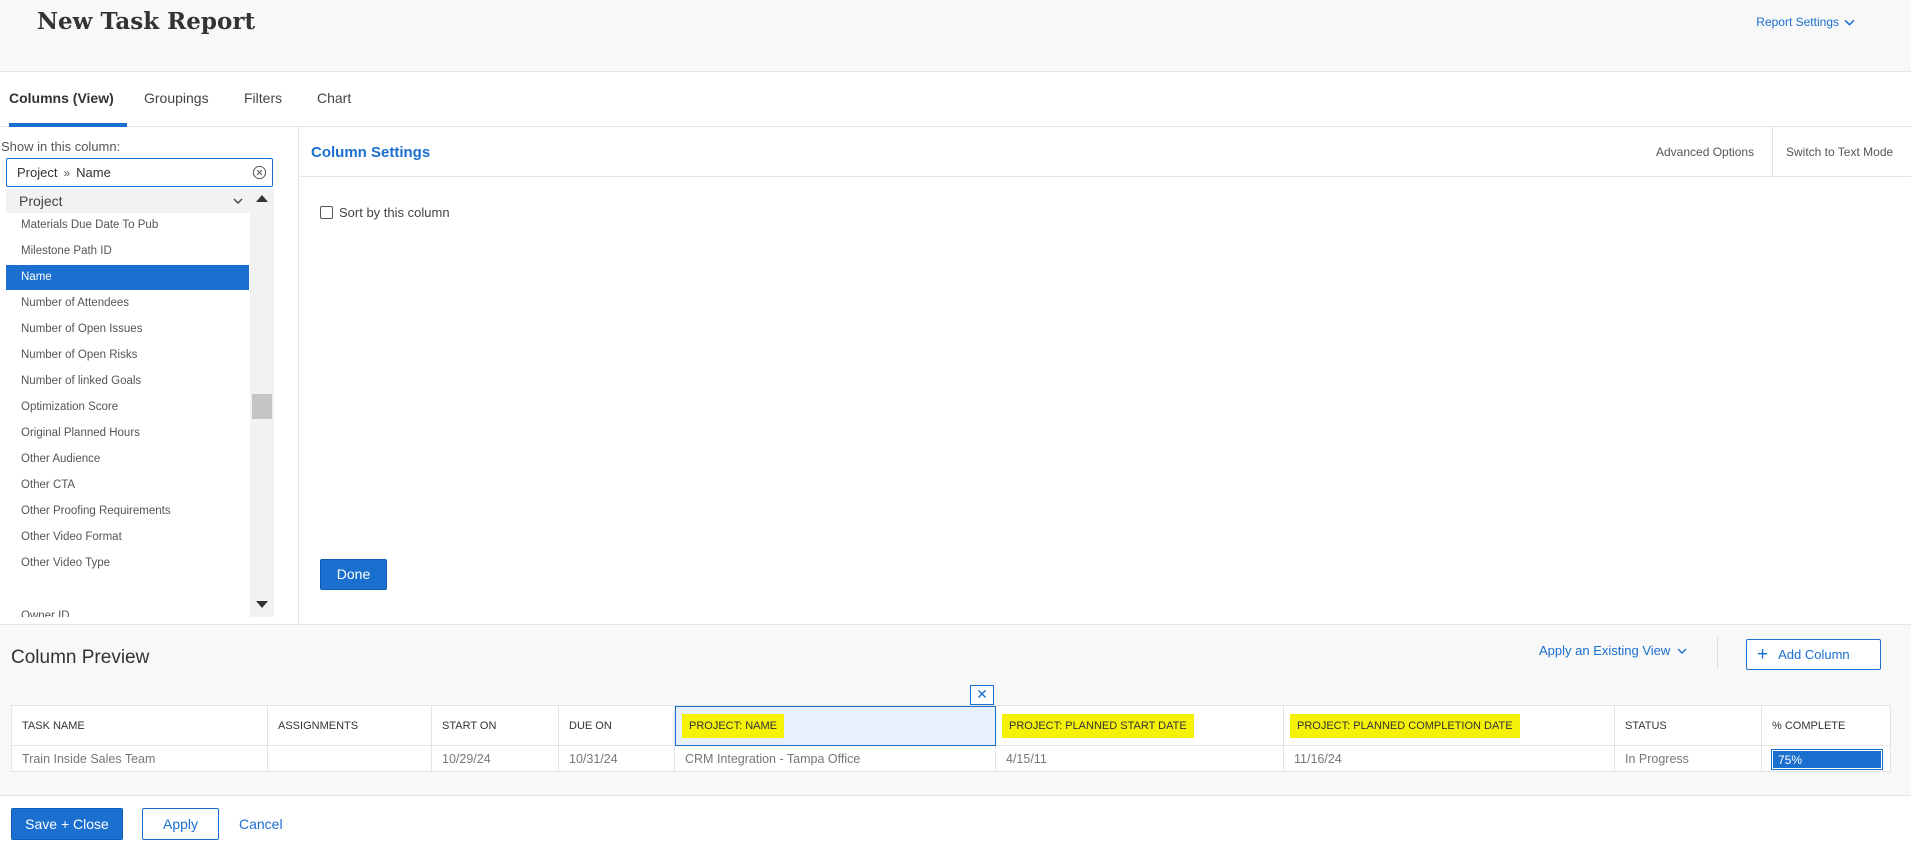 This screenshot has width=1911, height=847. I want to click on column-header: STATUS, so click(1688, 726).